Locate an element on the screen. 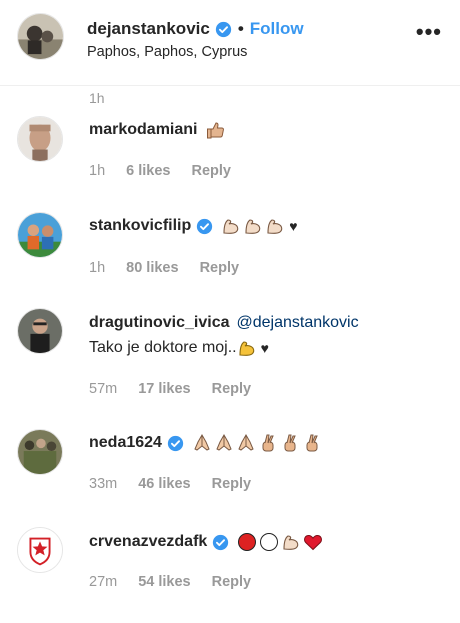 Image resolution: width=460 pixels, height=623 pixels. comment-likes: 17 likes is located at coordinates (164, 389).